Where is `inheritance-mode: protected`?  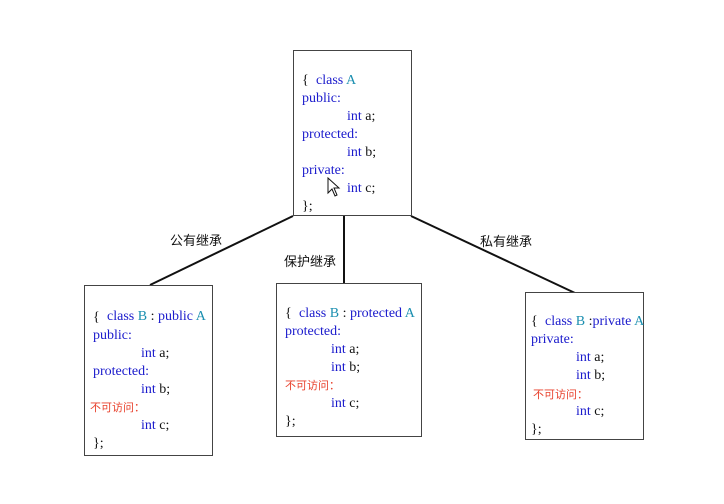
inheritance-mode: protected is located at coordinates (376, 313).